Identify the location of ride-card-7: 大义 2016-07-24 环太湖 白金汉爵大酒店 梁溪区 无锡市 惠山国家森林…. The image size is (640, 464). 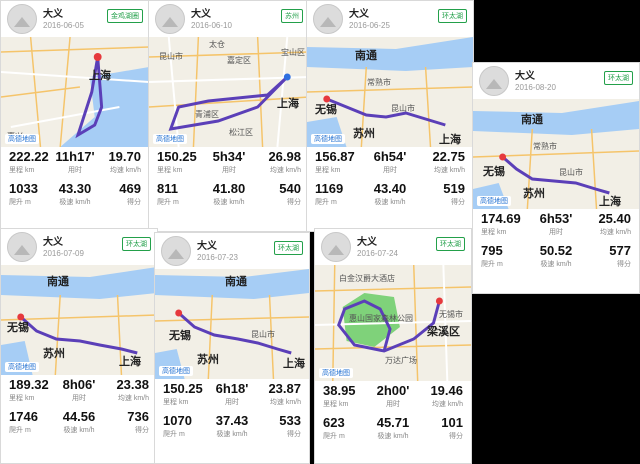
(393, 346).